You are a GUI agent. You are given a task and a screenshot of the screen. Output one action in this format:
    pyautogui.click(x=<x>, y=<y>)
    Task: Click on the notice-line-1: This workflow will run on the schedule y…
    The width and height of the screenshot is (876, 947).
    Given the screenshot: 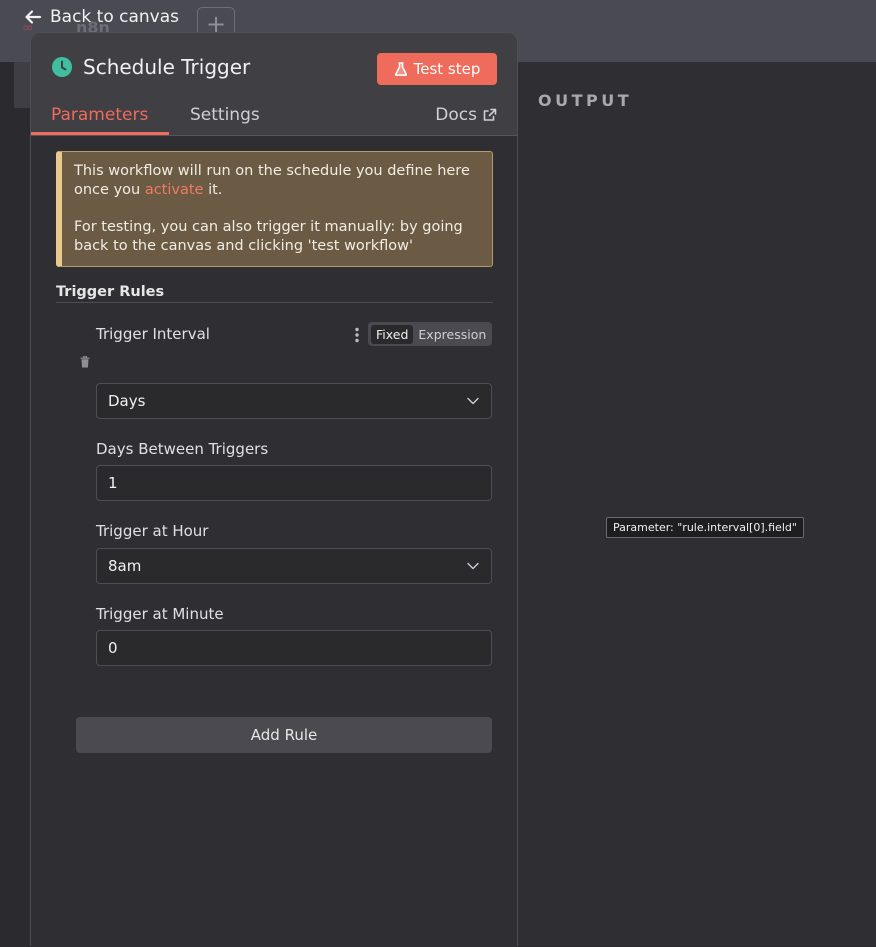 What is the action you would take?
    pyautogui.click(x=277, y=181)
    